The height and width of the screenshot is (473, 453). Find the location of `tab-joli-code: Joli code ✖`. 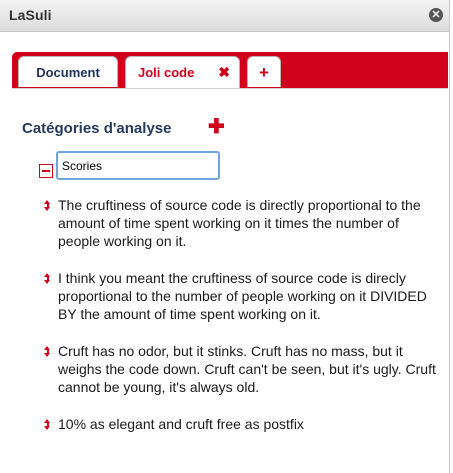

tab-joli-code: Joli code ✖ is located at coordinates (182, 72).